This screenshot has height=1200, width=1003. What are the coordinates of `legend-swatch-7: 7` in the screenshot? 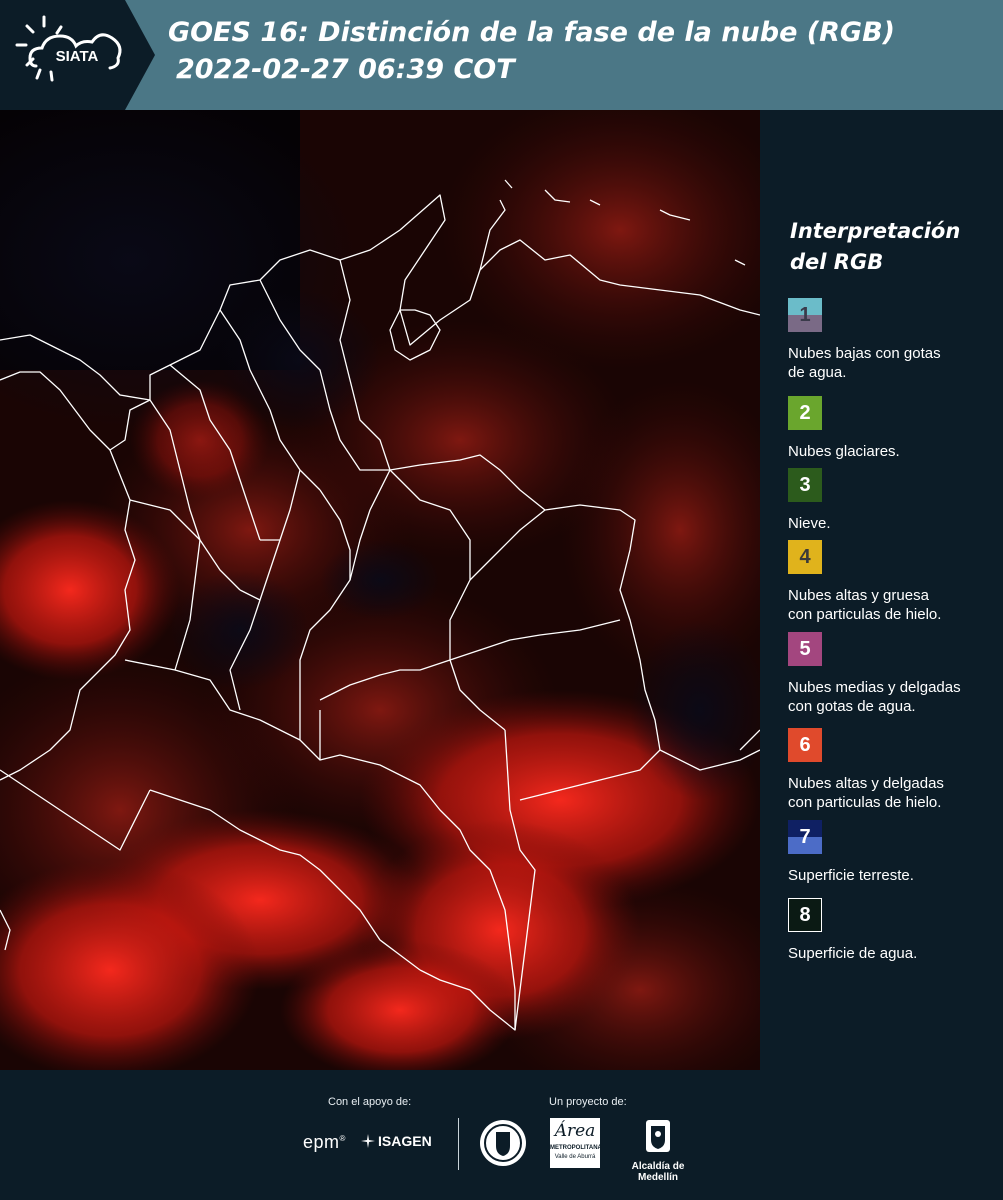 It's located at (805, 837).